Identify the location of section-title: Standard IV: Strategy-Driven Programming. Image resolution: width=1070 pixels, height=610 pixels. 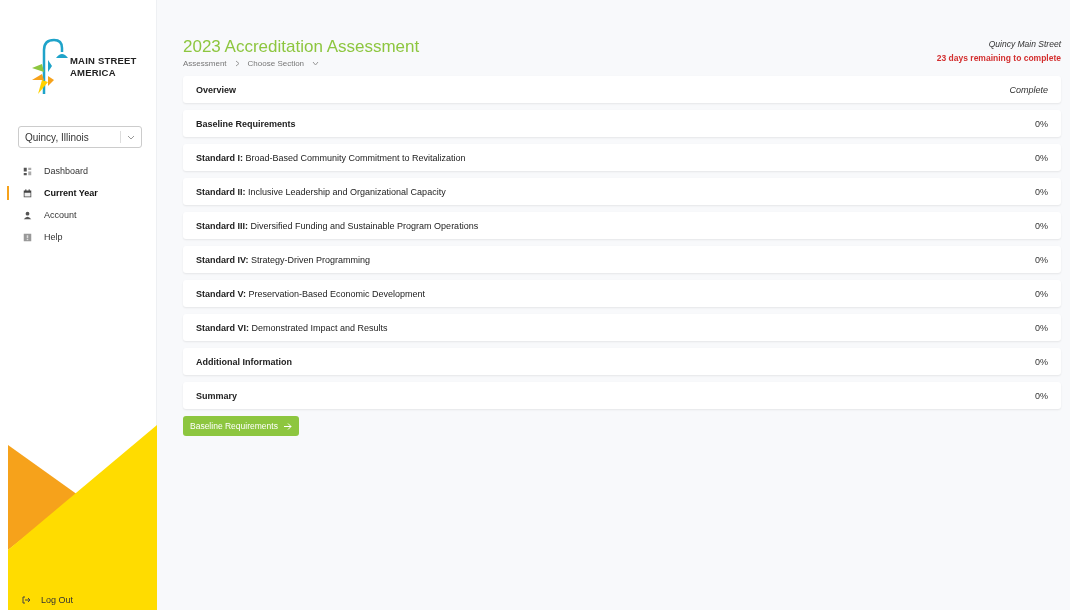
(283, 259).